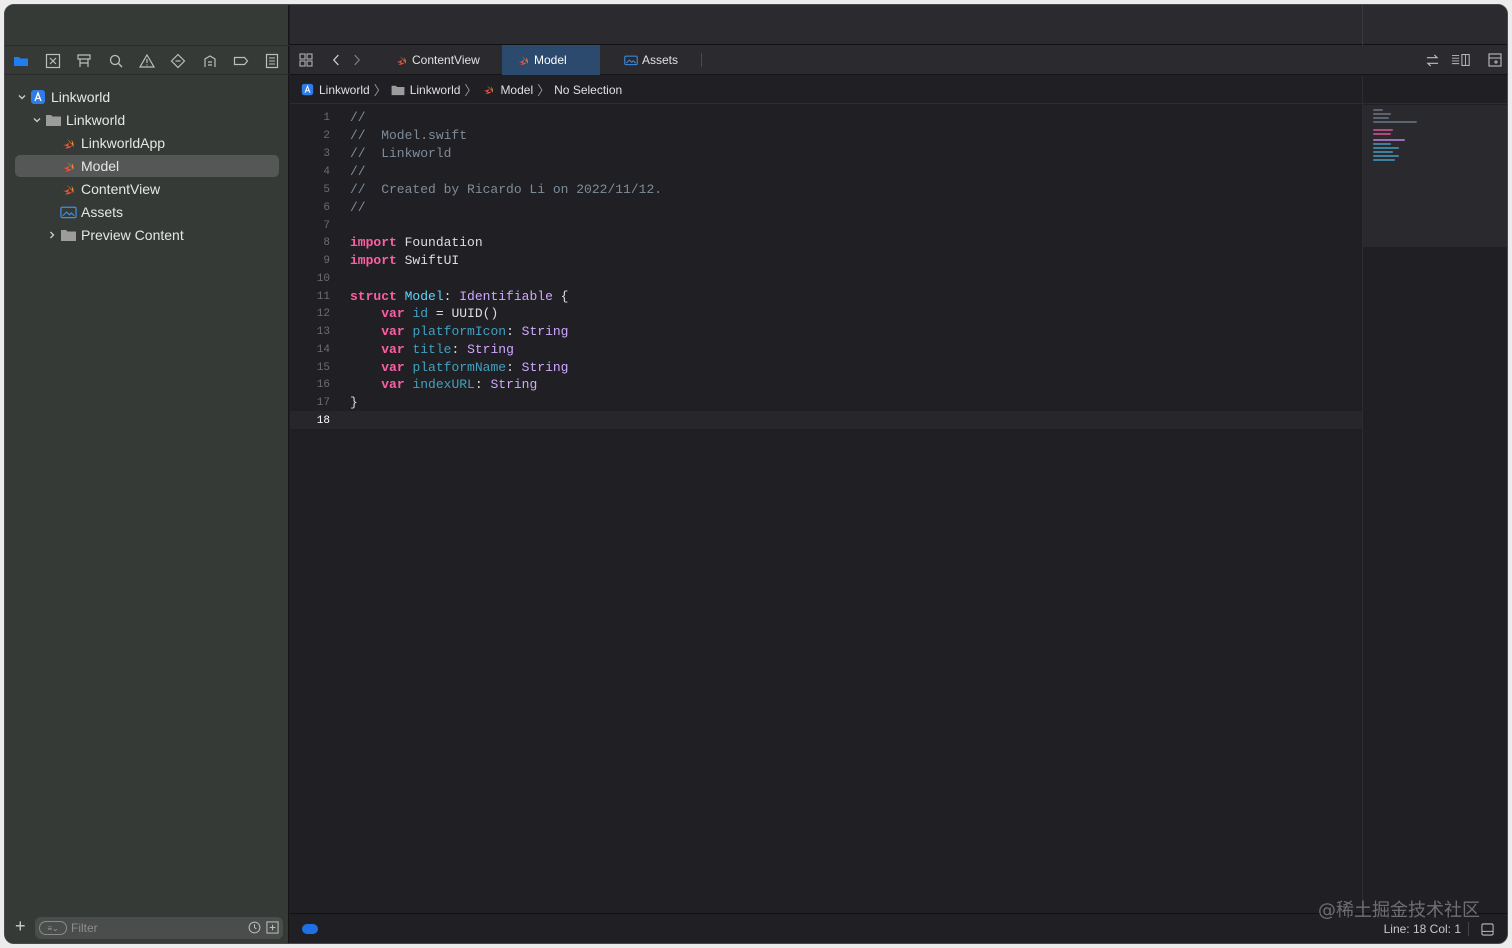  I want to click on navigator-tab-bar, so click(147, 60).